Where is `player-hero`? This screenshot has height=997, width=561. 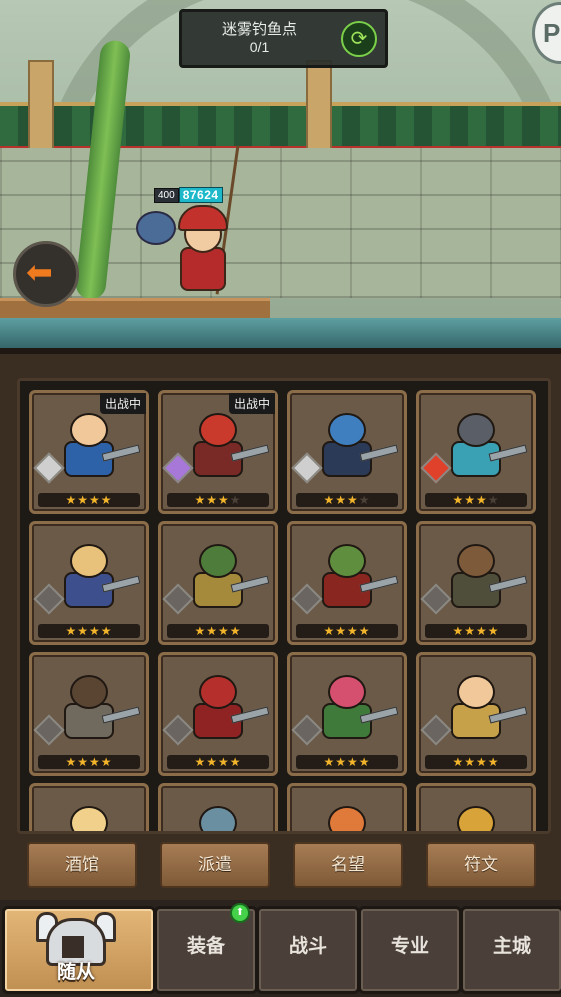
player-hero is located at coordinates (188, 223).